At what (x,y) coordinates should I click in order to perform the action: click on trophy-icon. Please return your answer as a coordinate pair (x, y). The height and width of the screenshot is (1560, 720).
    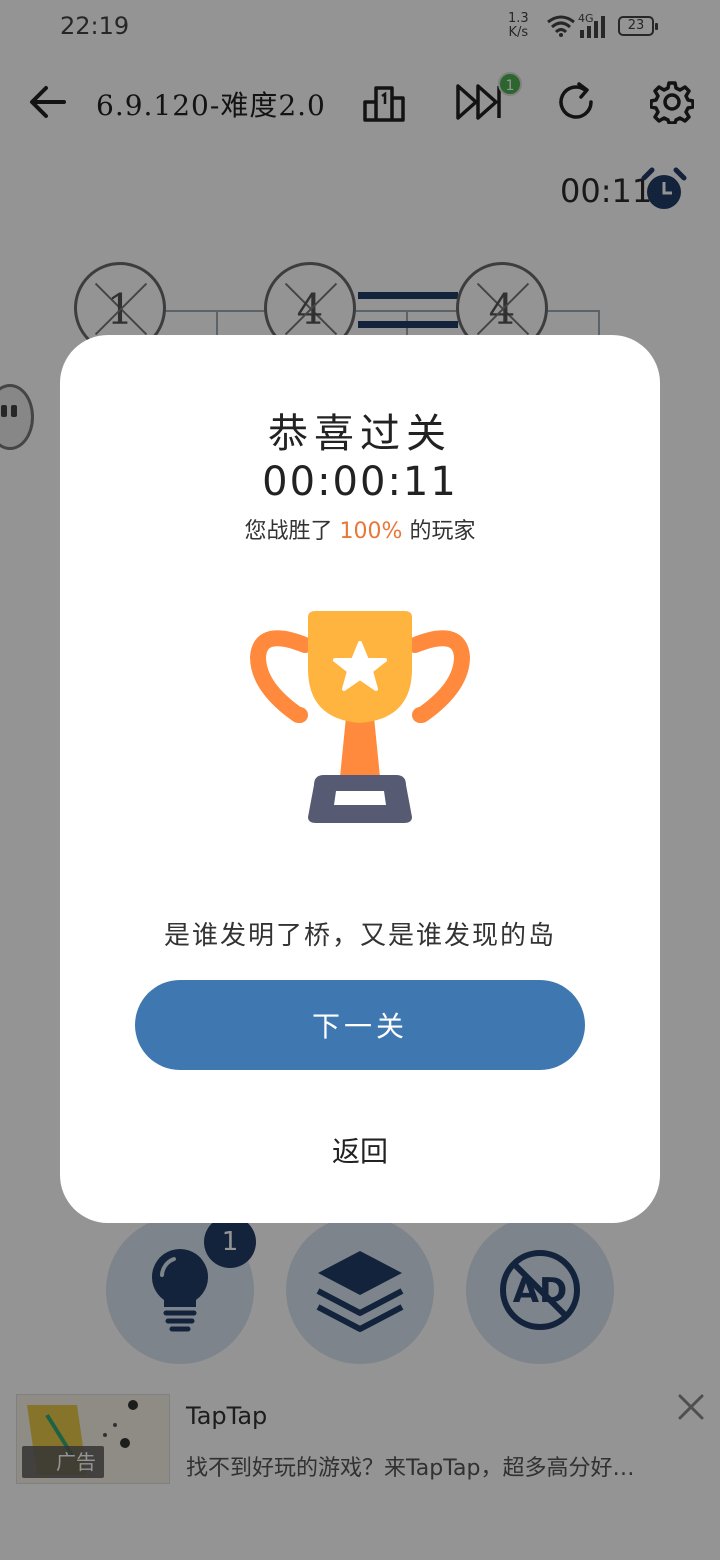
    Looking at the image, I should click on (360, 717).